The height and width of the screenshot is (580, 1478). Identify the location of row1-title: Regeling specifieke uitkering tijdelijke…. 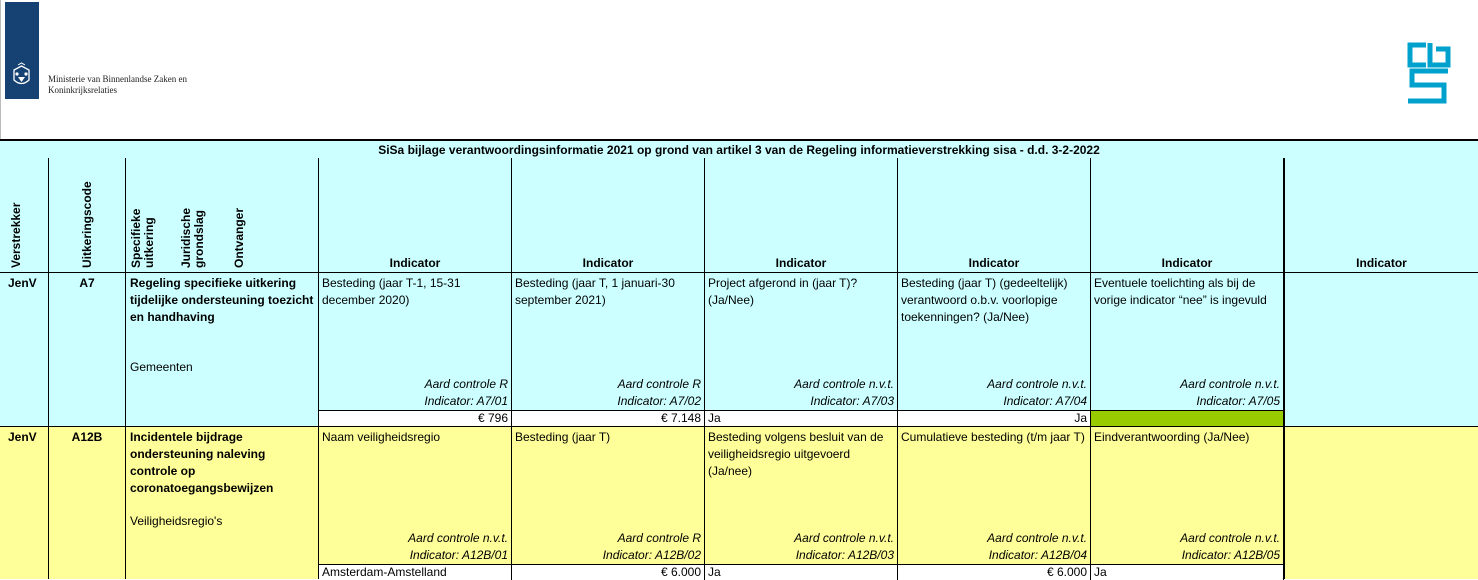
(222, 300).